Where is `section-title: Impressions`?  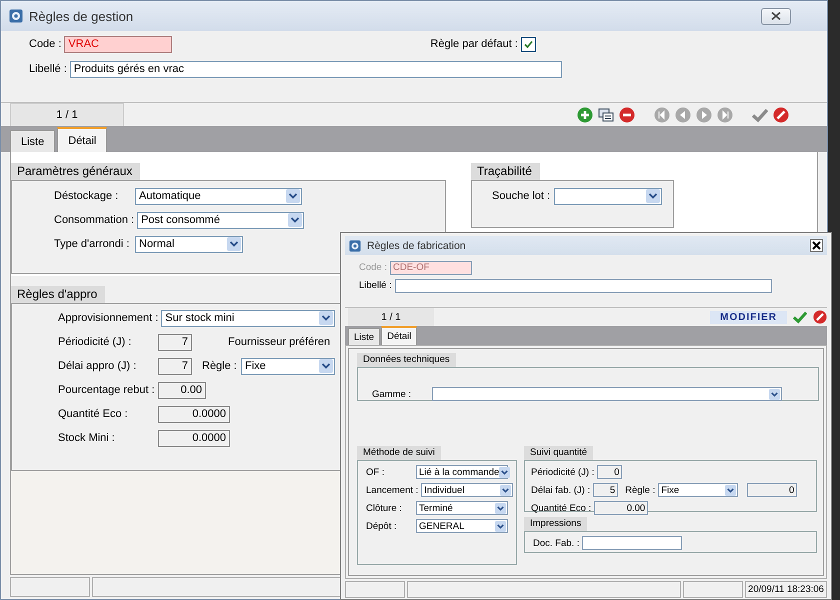
section-title: Impressions is located at coordinates (556, 524).